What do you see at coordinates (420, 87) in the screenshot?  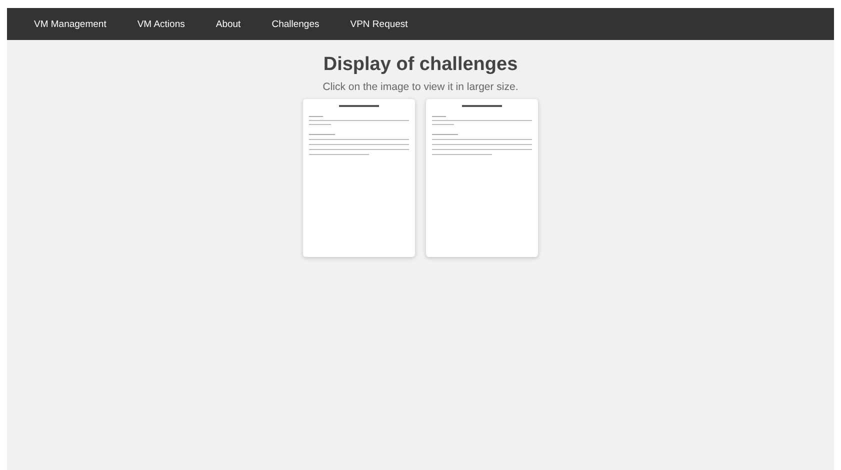 I see `page-subtitle: Click on the image to view it in larger size.` at bounding box center [420, 87].